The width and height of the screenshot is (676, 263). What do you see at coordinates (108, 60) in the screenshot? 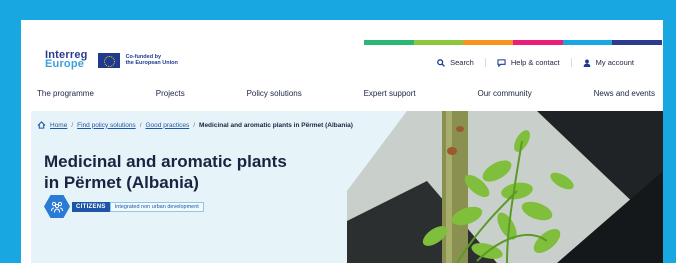
I see `eu-flag-icon` at bounding box center [108, 60].